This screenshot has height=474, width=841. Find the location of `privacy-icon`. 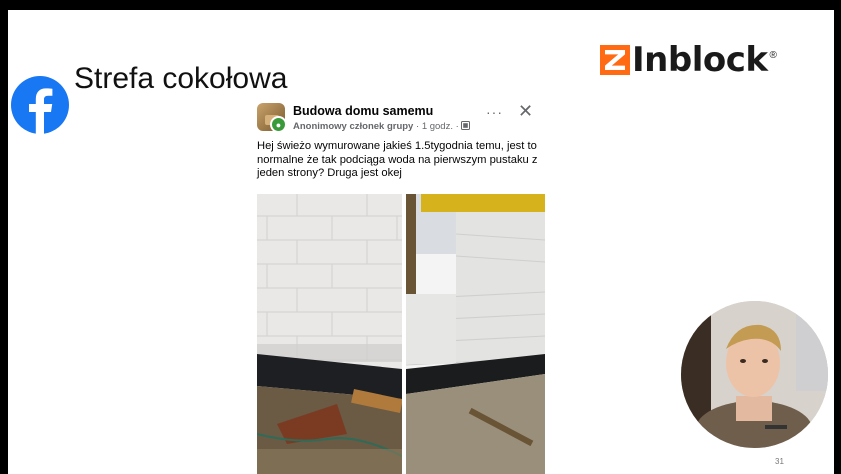

privacy-icon is located at coordinates (466, 125).